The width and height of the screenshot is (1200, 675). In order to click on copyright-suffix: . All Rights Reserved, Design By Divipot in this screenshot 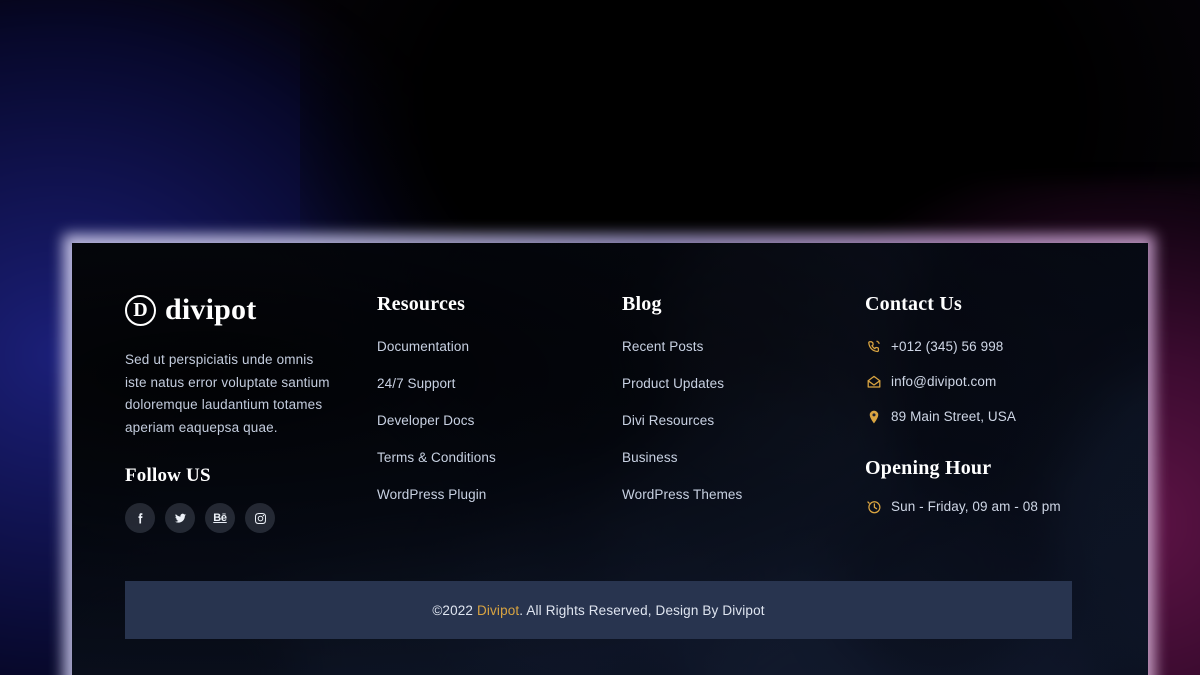, I will do `click(642, 610)`.